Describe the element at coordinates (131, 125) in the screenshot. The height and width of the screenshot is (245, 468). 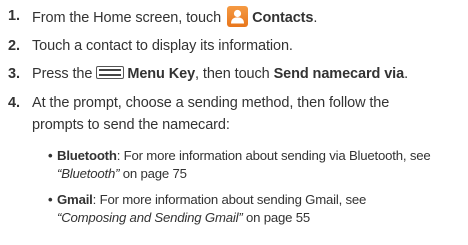
I see `step-text-line-2: prompts to send the namecard:` at that location.